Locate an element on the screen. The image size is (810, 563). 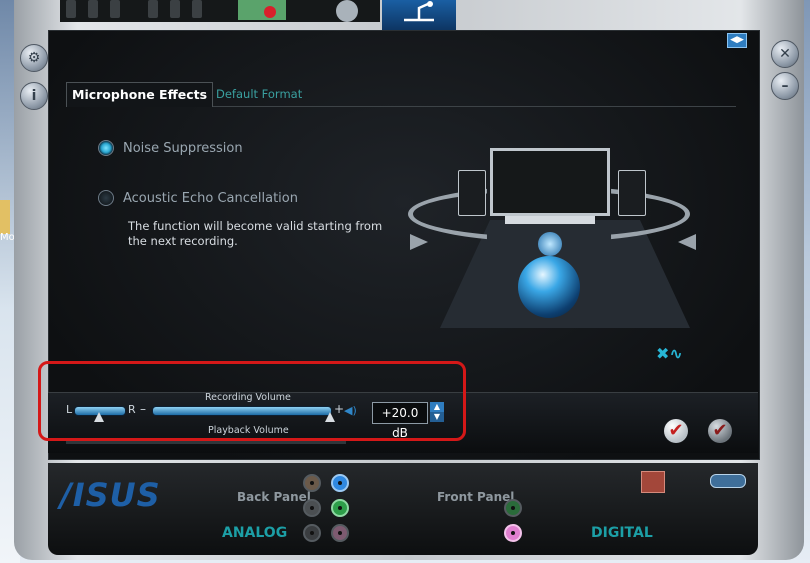
back-panel-label: Back Panel is located at coordinates (274, 497).